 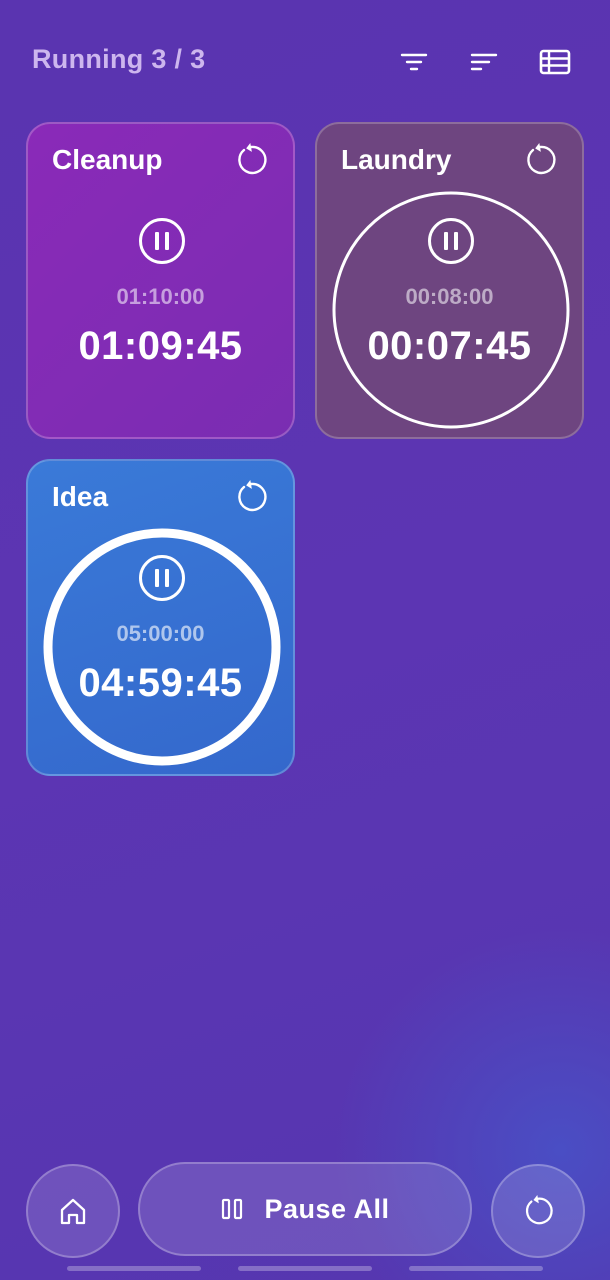 What do you see at coordinates (160, 296) in the screenshot?
I see `timer-target: 01:10:00` at bounding box center [160, 296].